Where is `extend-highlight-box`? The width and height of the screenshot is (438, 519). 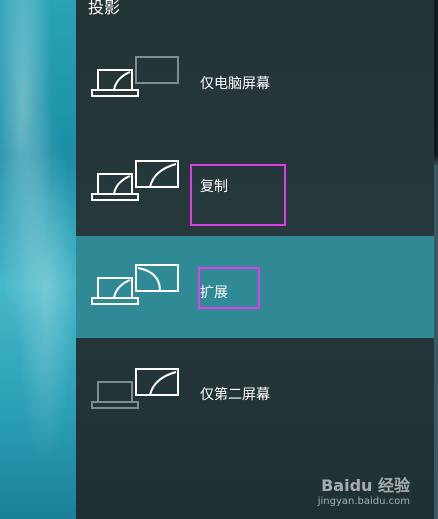 extend-highlight-box is located at coordinates (229, 288).